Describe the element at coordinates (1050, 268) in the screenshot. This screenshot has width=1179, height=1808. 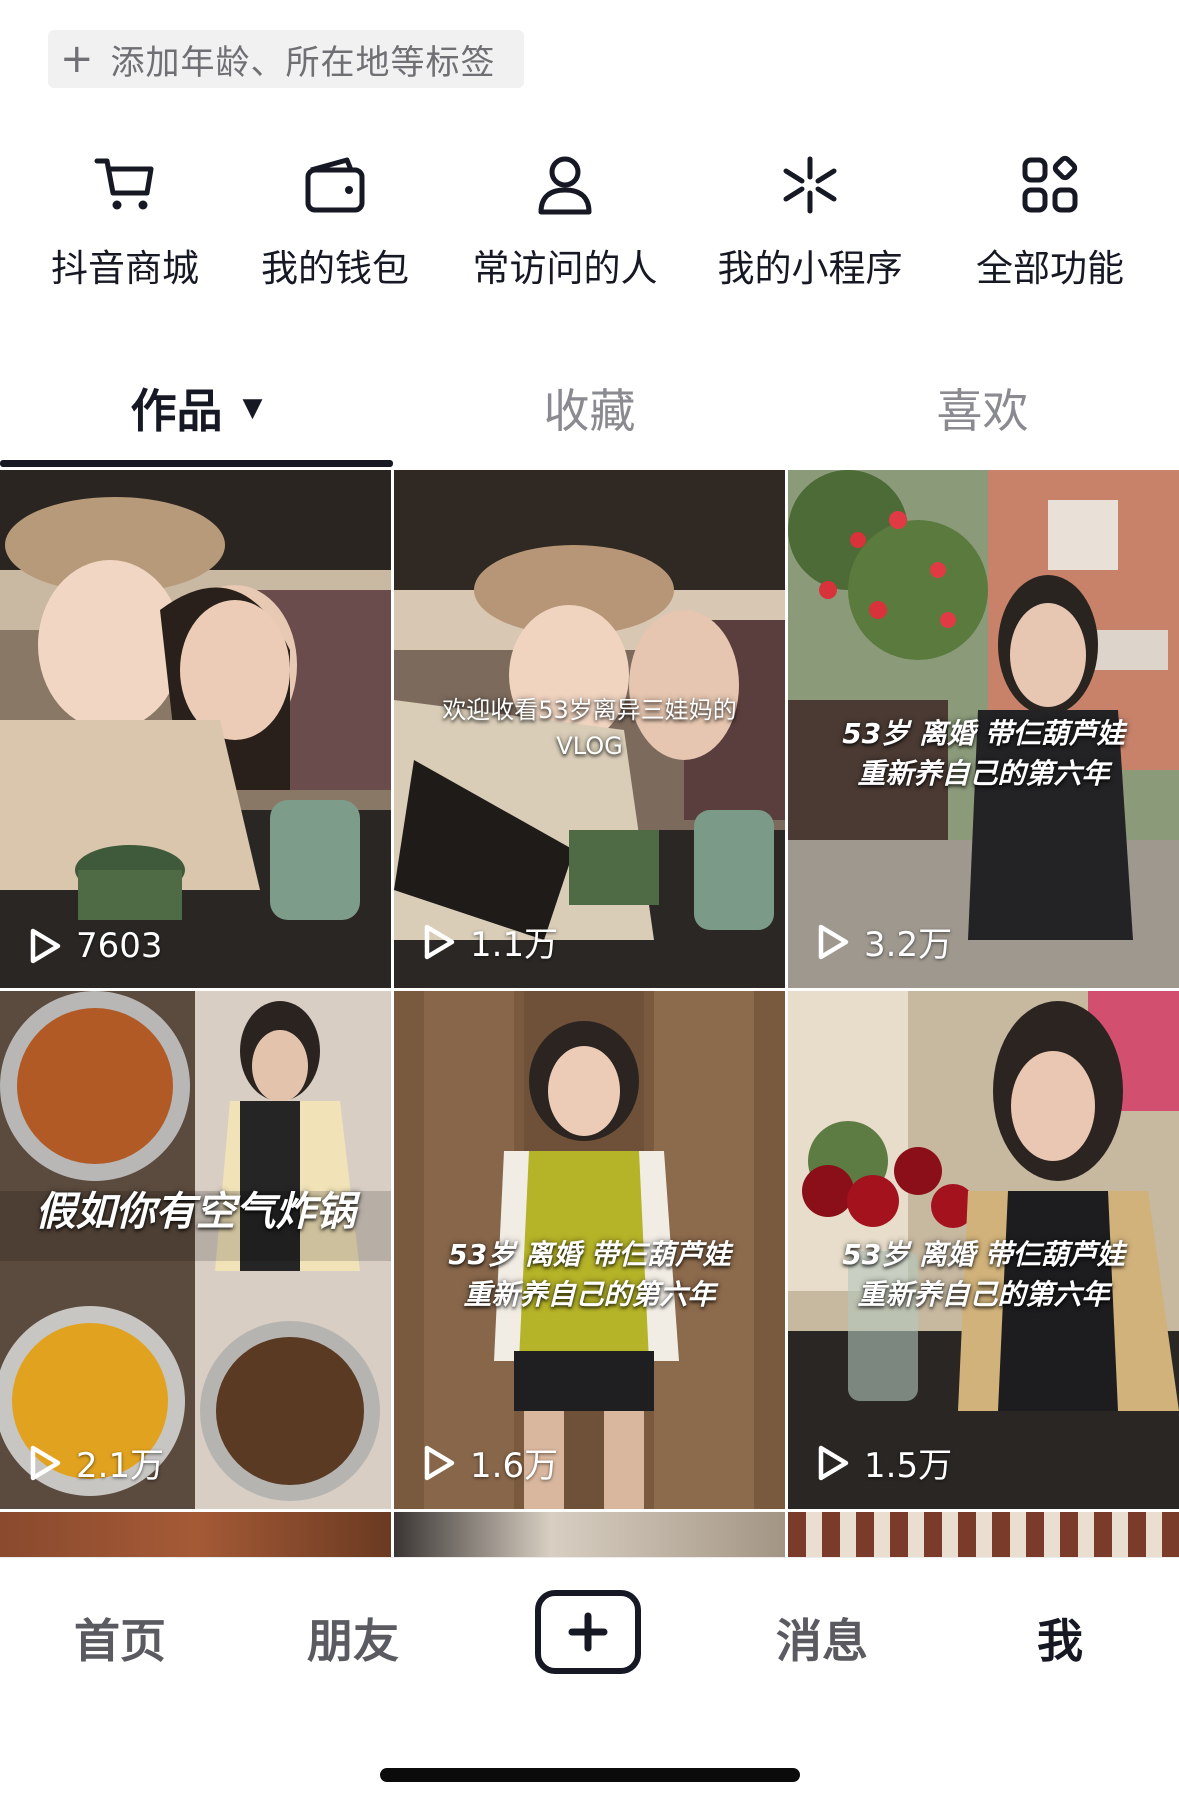
I see `quick-action-label: 全部功能` at that location.